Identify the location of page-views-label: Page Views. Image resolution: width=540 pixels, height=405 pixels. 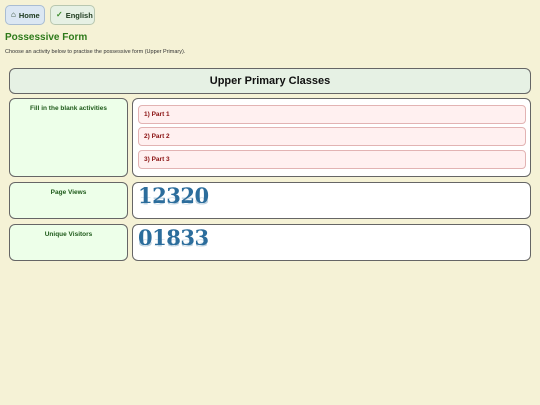
(68, 192).